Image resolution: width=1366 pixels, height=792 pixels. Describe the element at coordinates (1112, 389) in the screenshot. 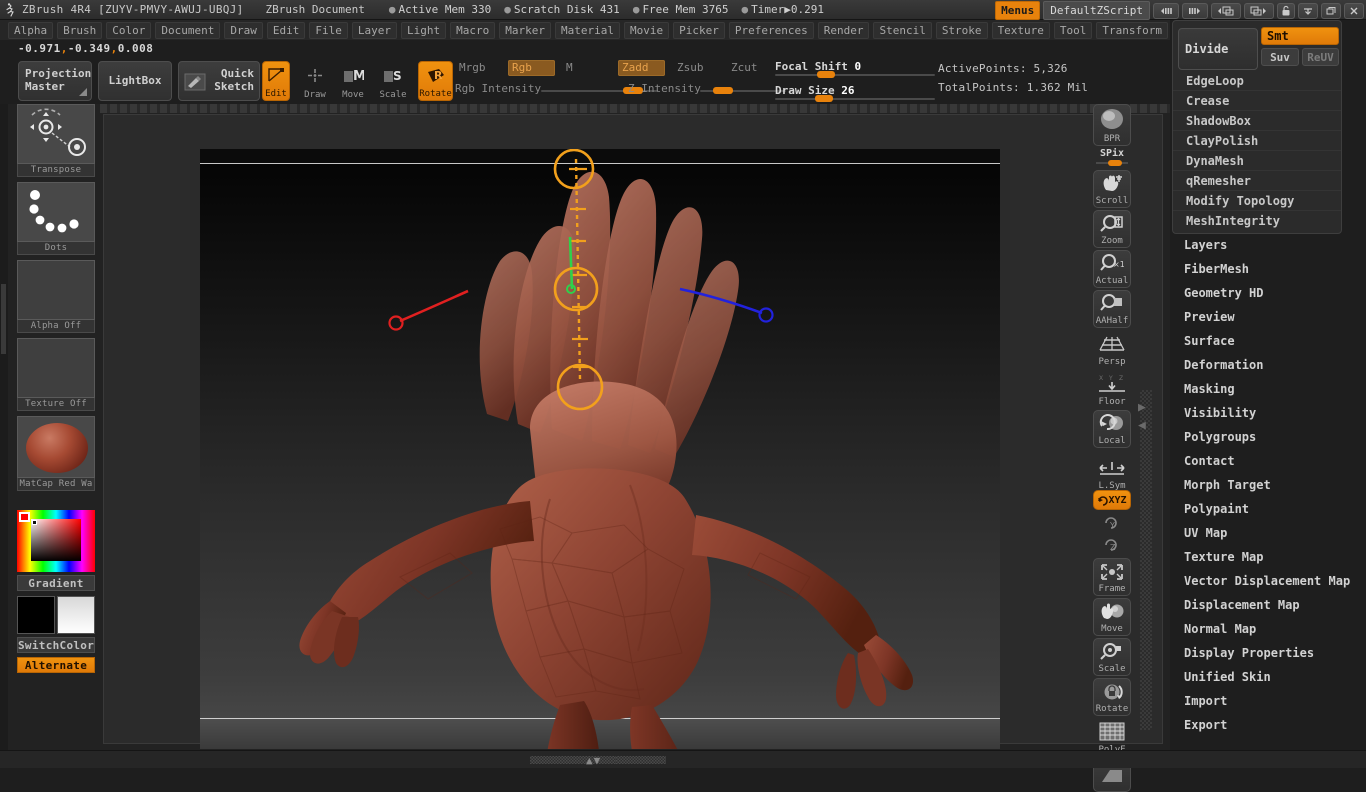

I see `floor-button: XYZ Floor` at that location.